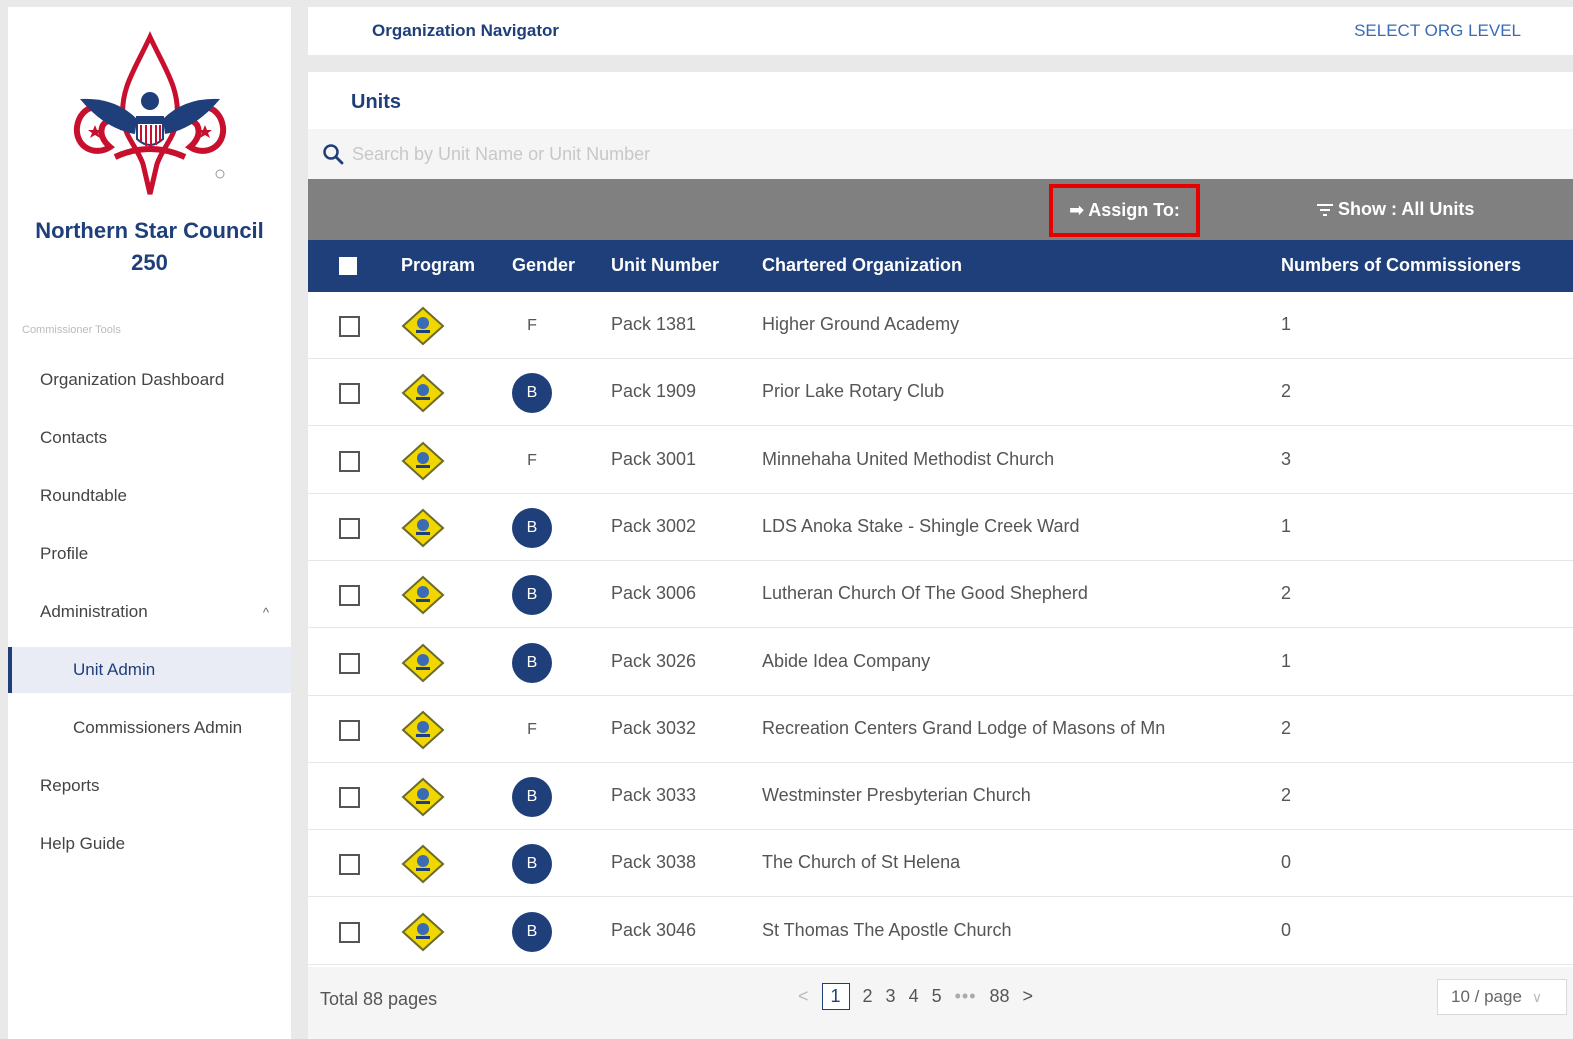 The width and height of the screenshot is (1573, 1039). Describe the element at coordinates (1401, 265) in the screenshot. I see `column-header-commissioners: Numbers of Commissioners` at that location.